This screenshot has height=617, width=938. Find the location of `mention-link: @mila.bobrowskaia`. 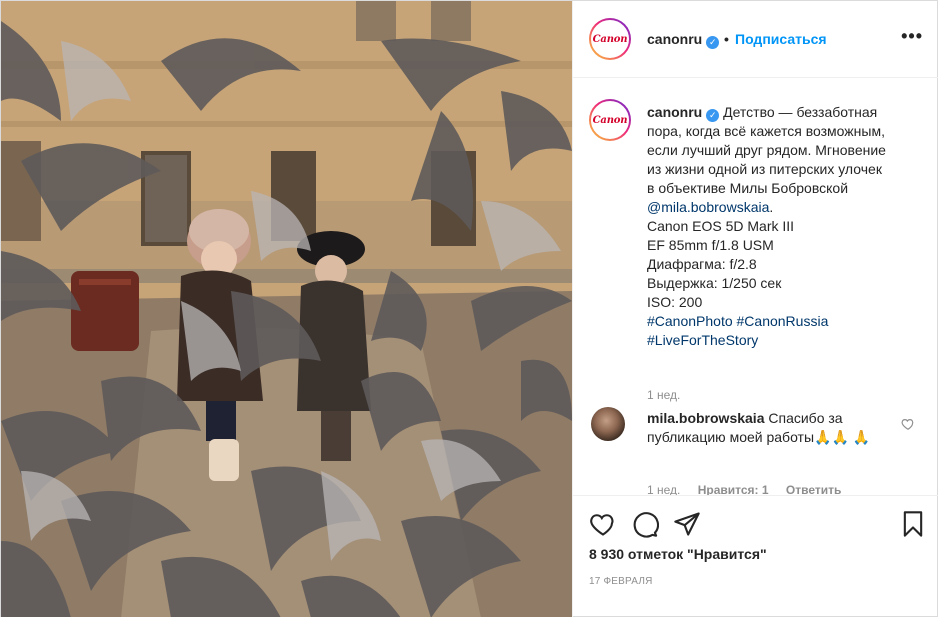

mention-link: @mila.bobrowskaia is located at coordinates (708, 207).